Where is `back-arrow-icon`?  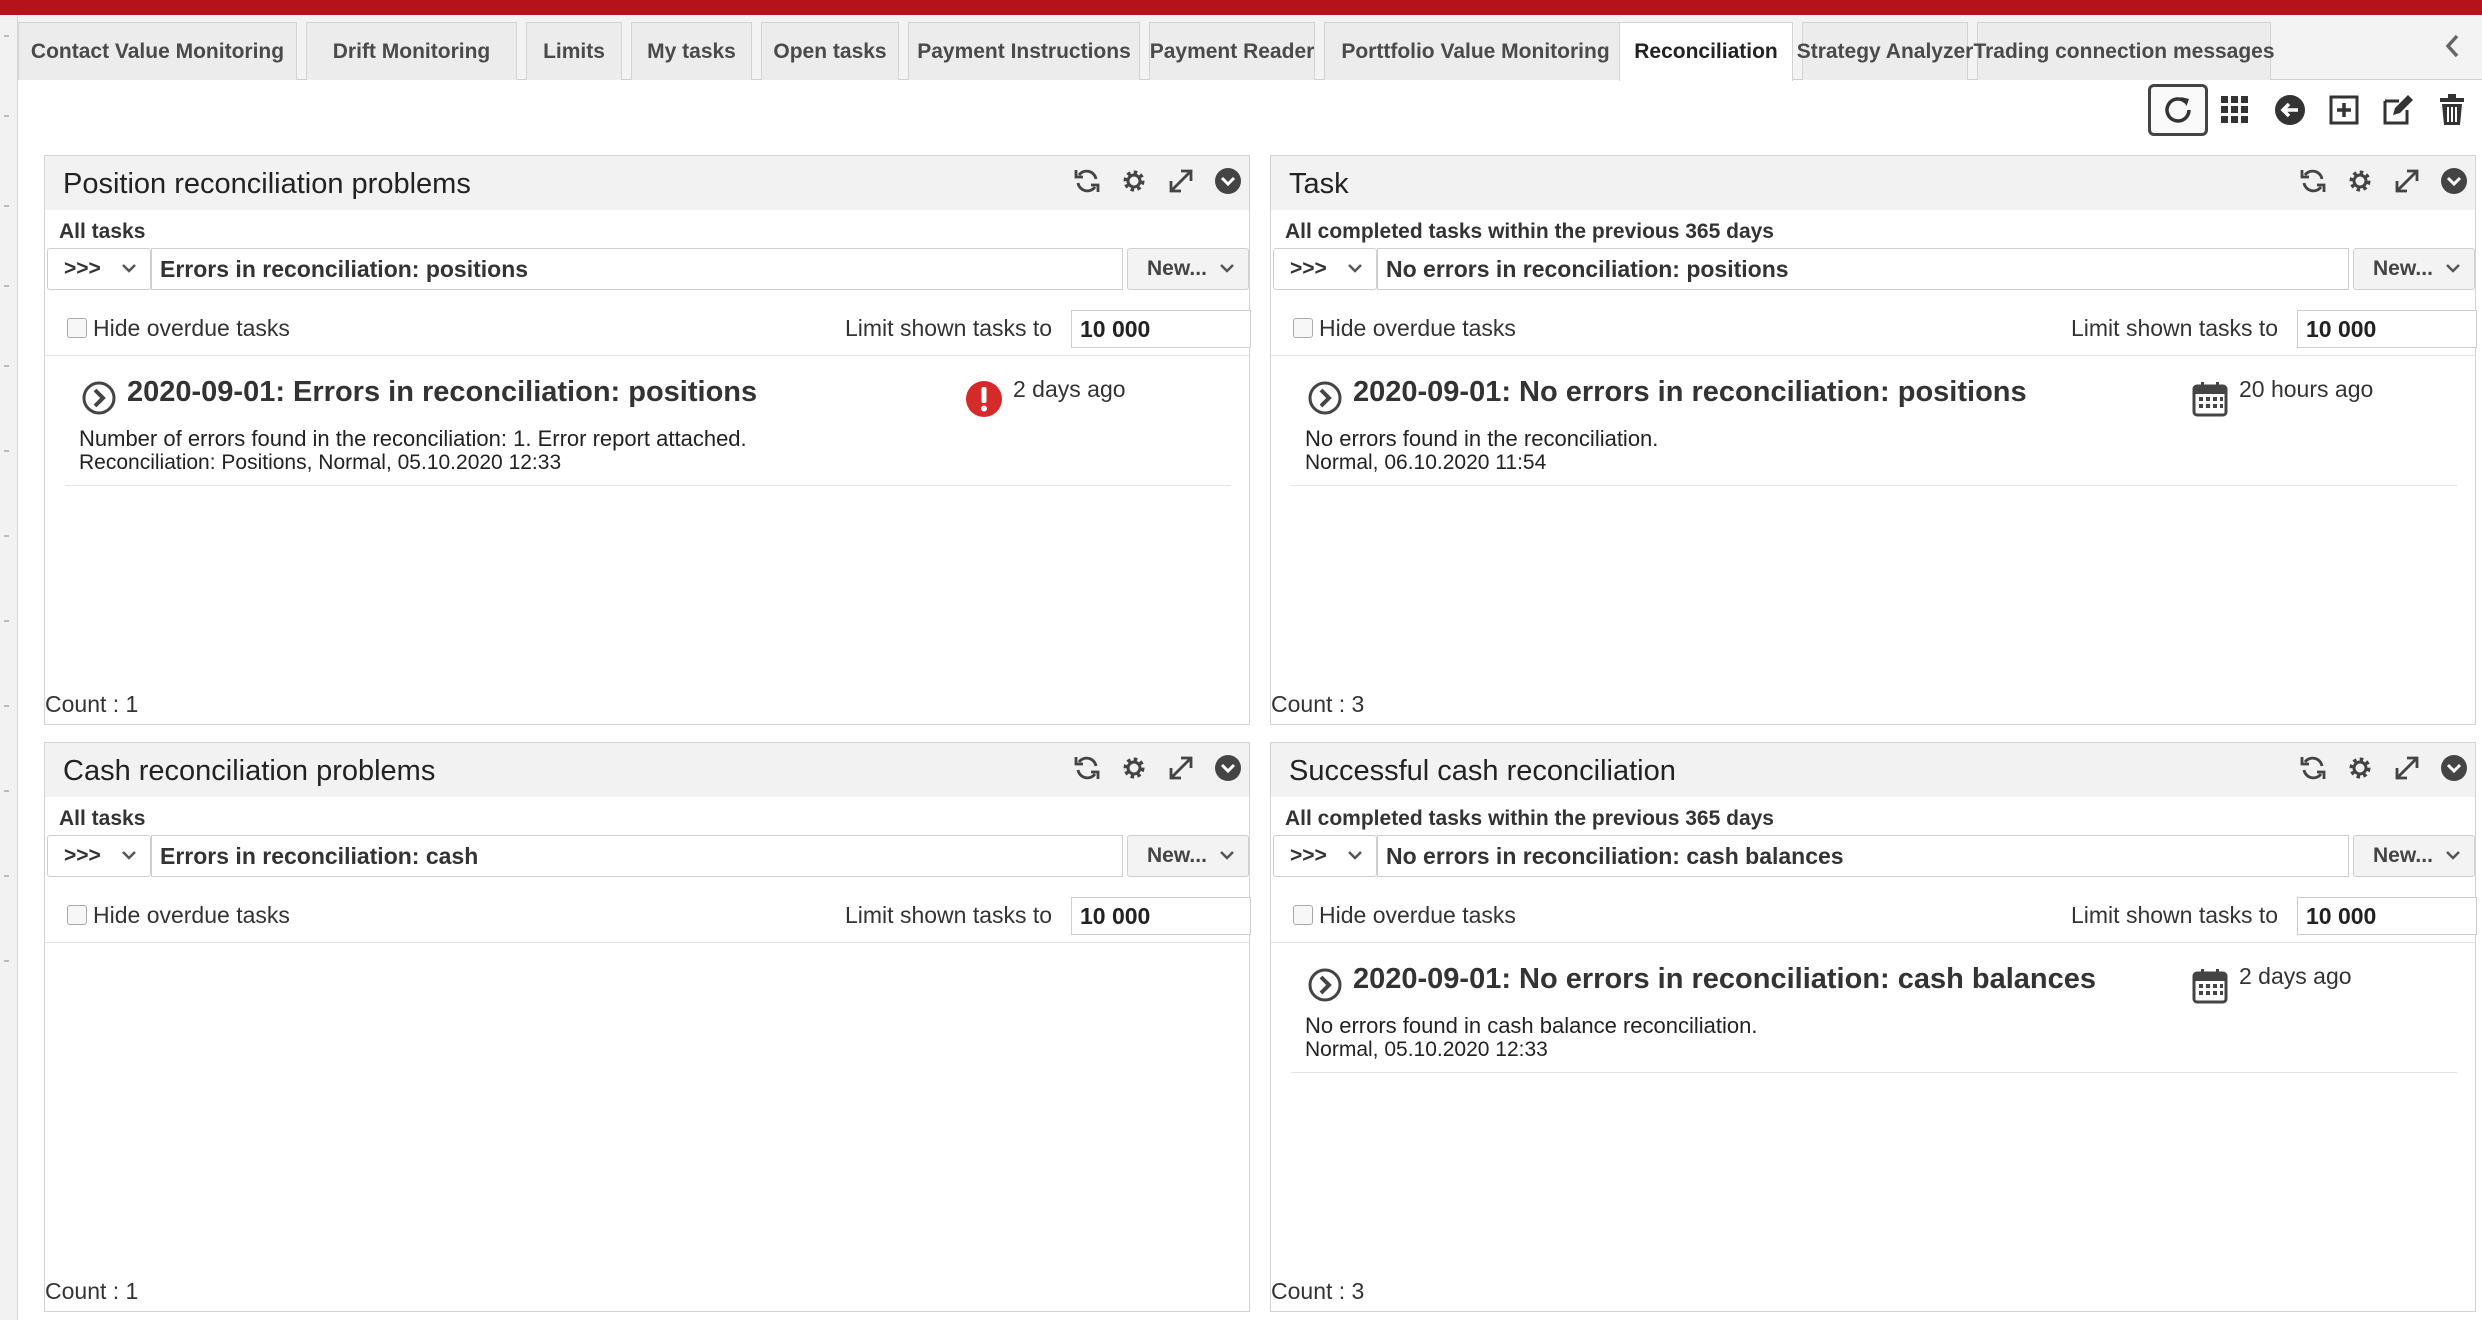 back-arrow-icon is located at coordinates (2290, 110).